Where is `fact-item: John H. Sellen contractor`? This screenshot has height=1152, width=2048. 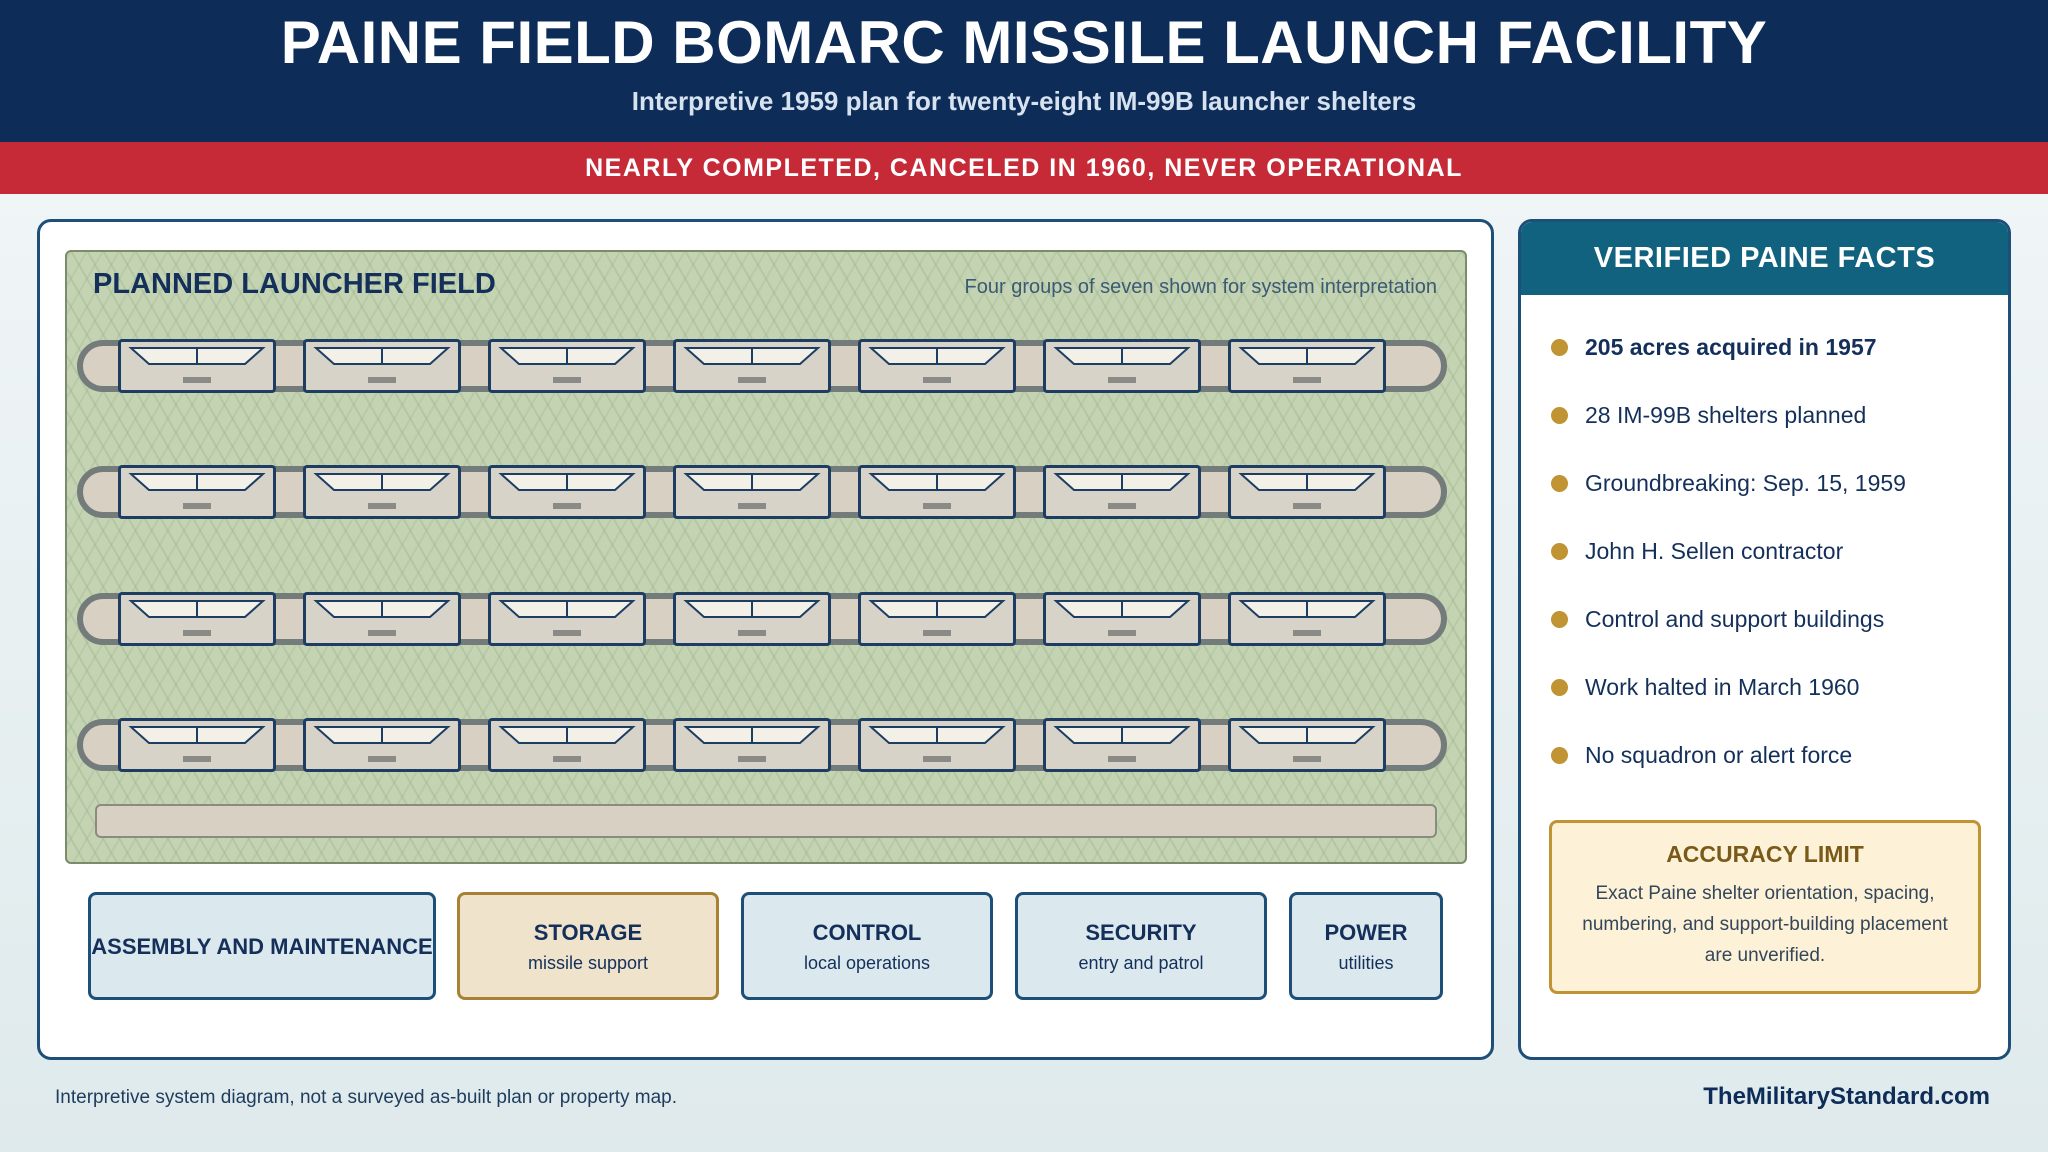 fact-item: John H. Sellen contractor is located at coordinates (1697, 551).